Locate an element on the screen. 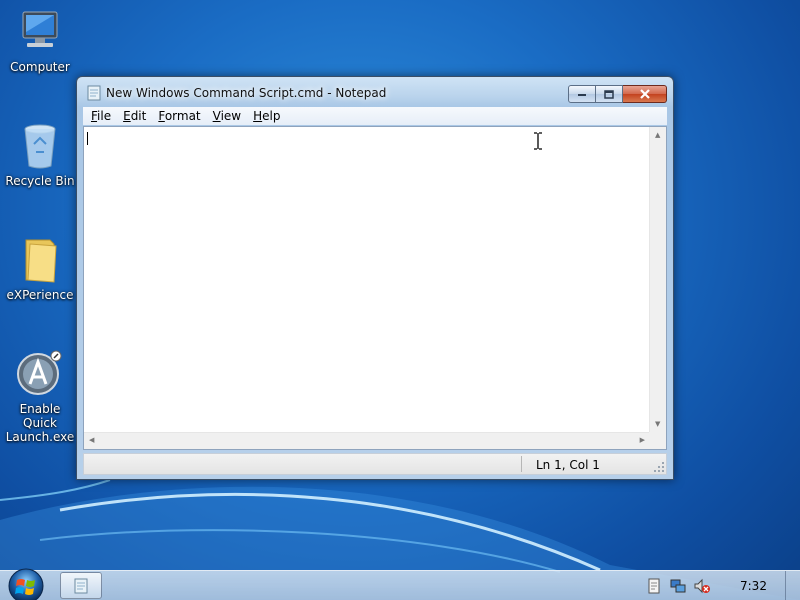 The height and width of the screenshot is (600, 800). scroll-left-icon: ◀ is located at coordinates (91, 440).